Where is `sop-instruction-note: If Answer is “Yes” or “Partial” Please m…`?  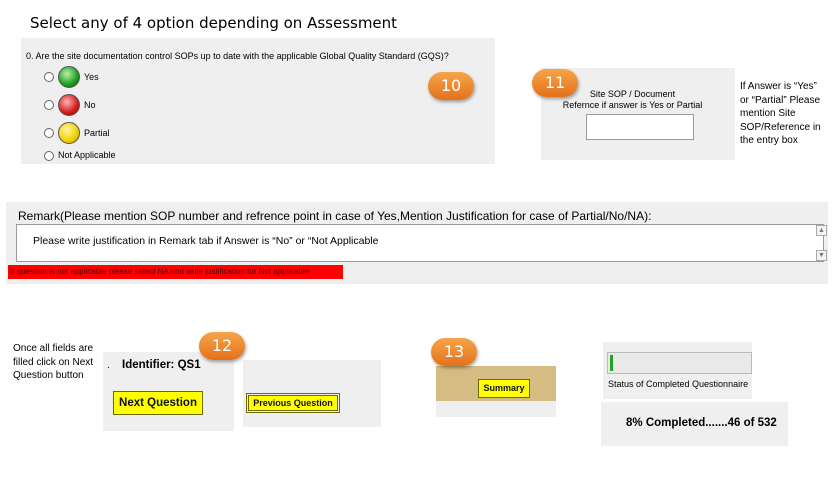
sop-instruction-note: If Answer is “Yes” or “Partial” Please m… is located at coordinates (780, 114).